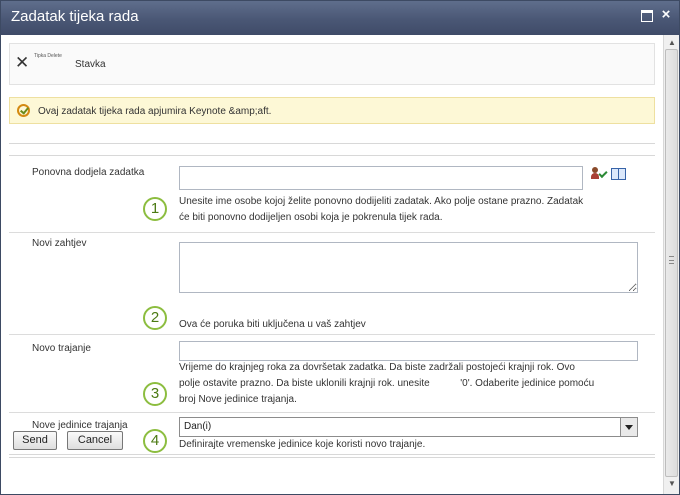 The width and height of the screenshot is (680, 495). What do you see at coordinates (80, 425) in the screenshot?
I see `duration-units-label: Nove jedinice trajanja` at bounding box center [80, 425].